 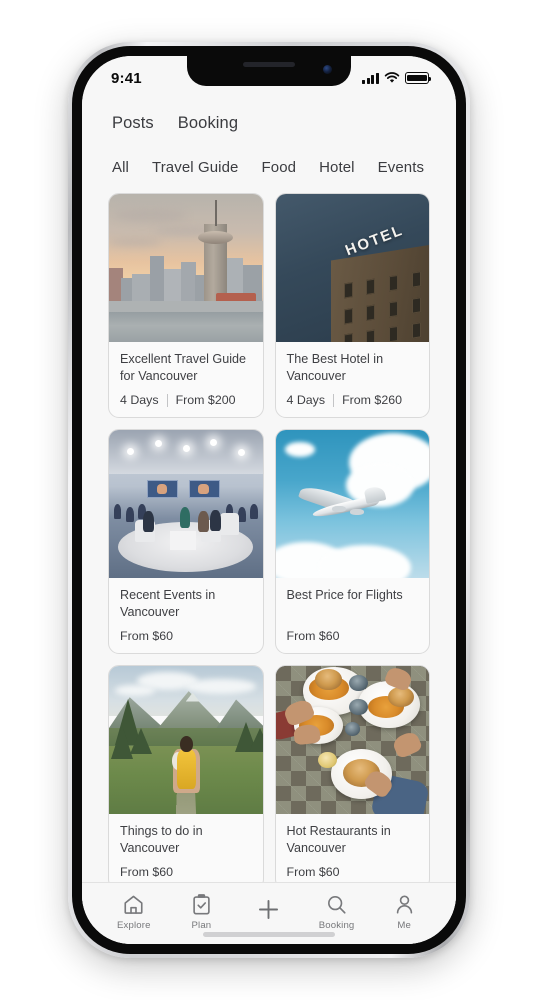 I want to click on card-price: From $200, so click(x=205, y=400).